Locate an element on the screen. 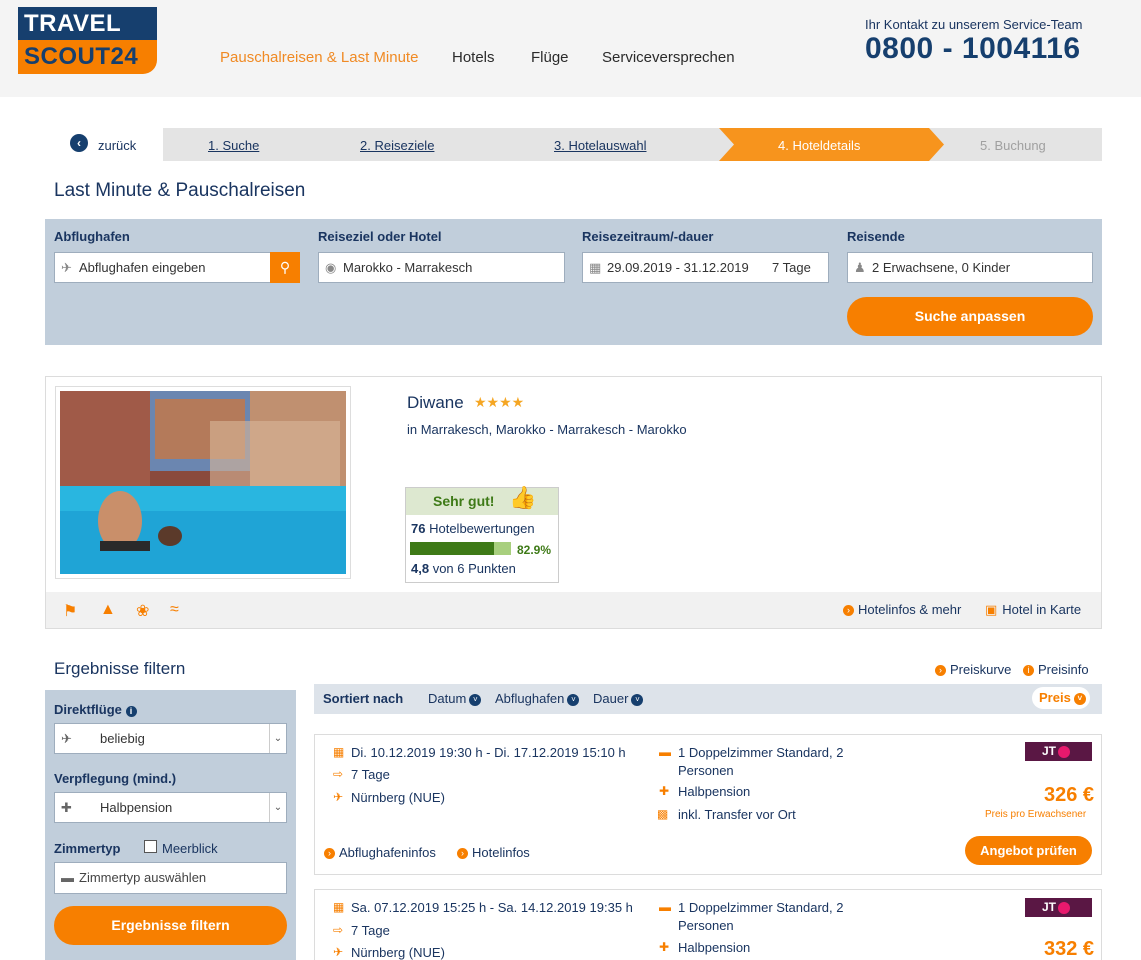  step-buchung: 5. Buchung is located at coordinates (1013, 145).